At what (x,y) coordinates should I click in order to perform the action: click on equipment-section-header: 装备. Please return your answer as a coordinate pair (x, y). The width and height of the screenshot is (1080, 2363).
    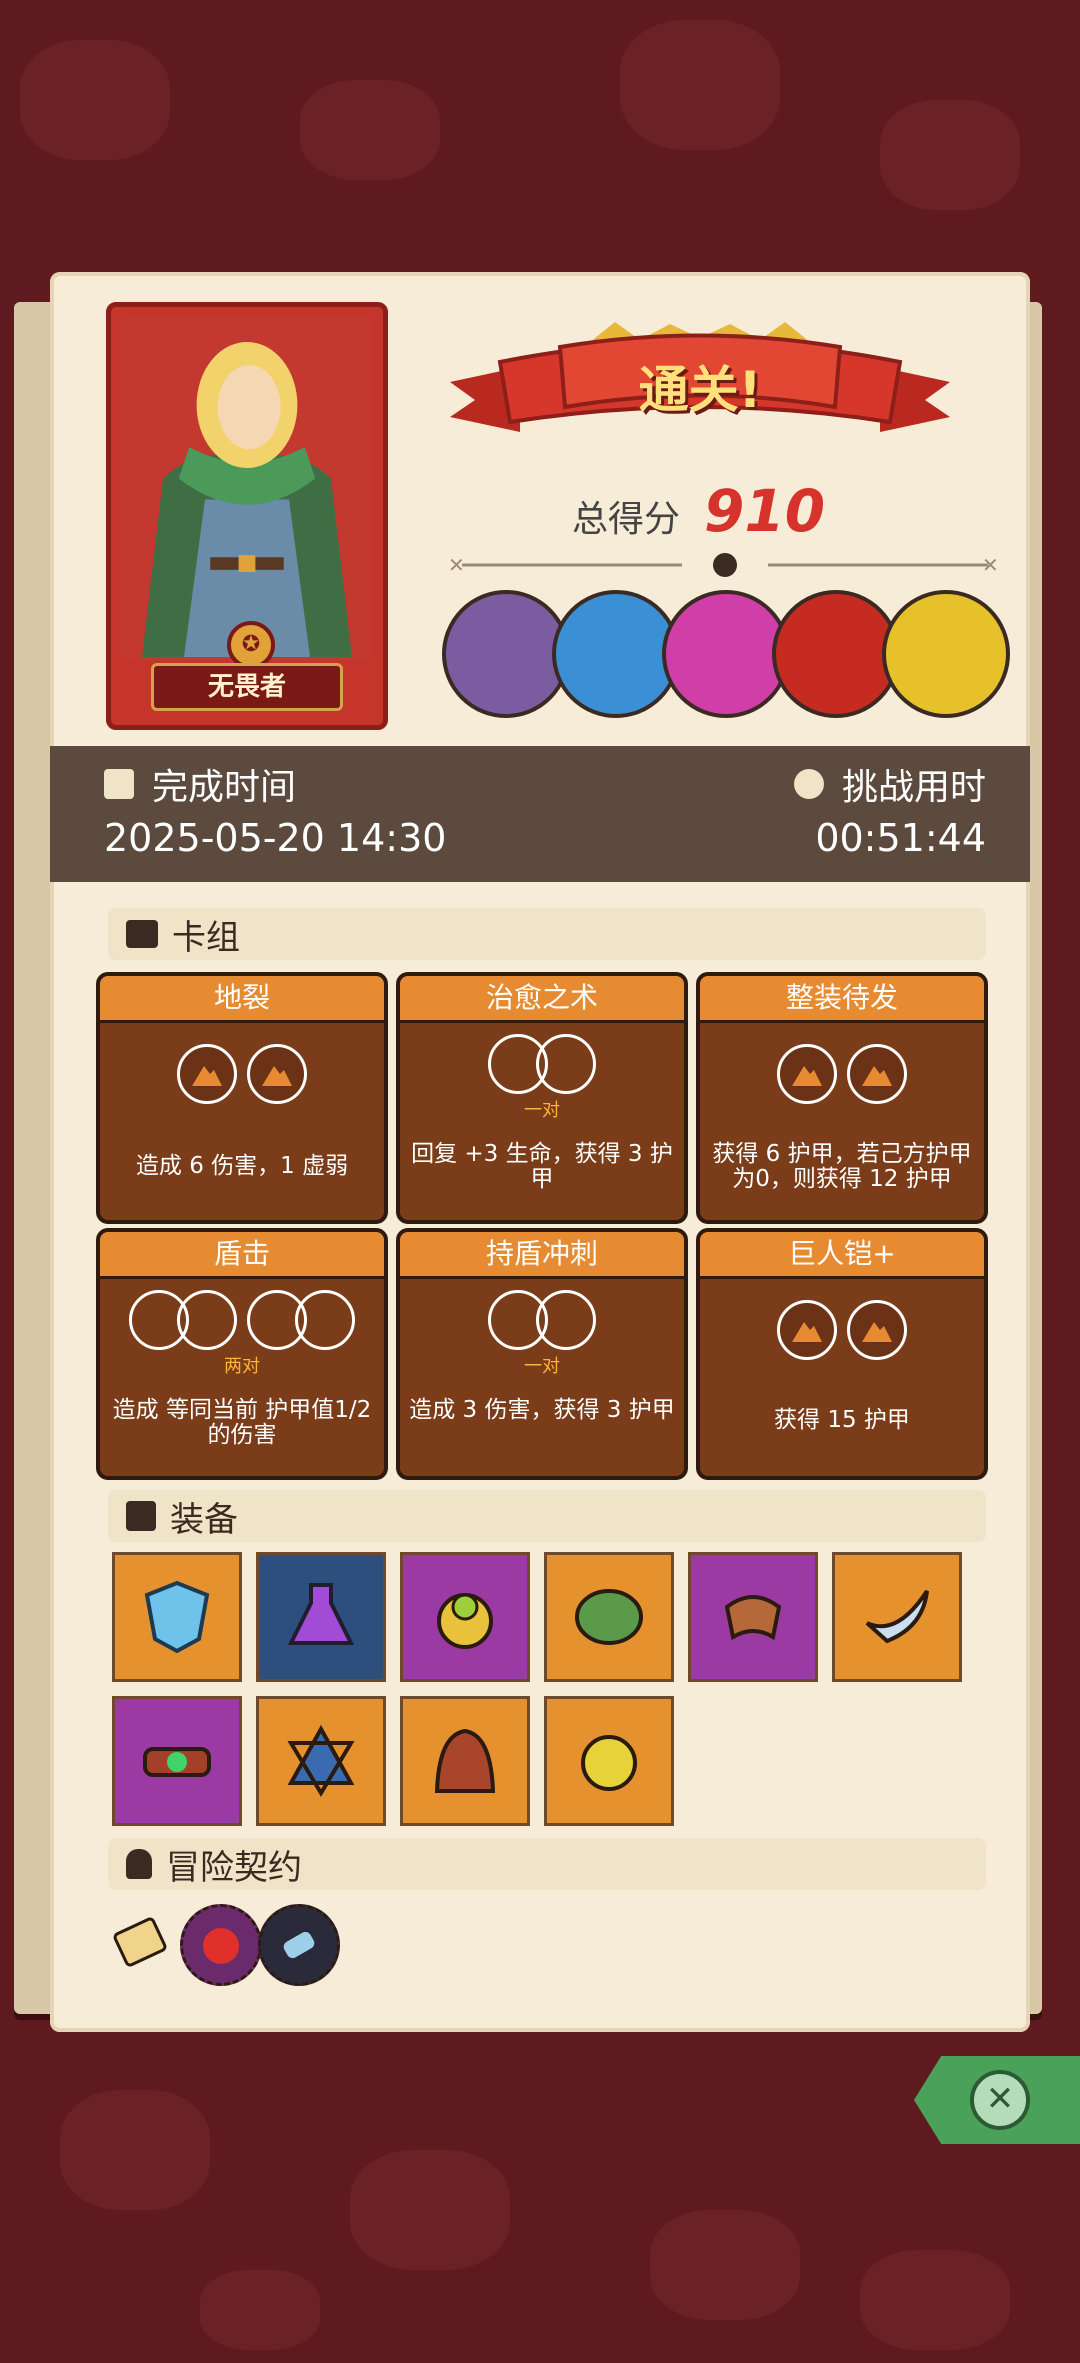
    Looking at the image, I should click on (547, 1516).